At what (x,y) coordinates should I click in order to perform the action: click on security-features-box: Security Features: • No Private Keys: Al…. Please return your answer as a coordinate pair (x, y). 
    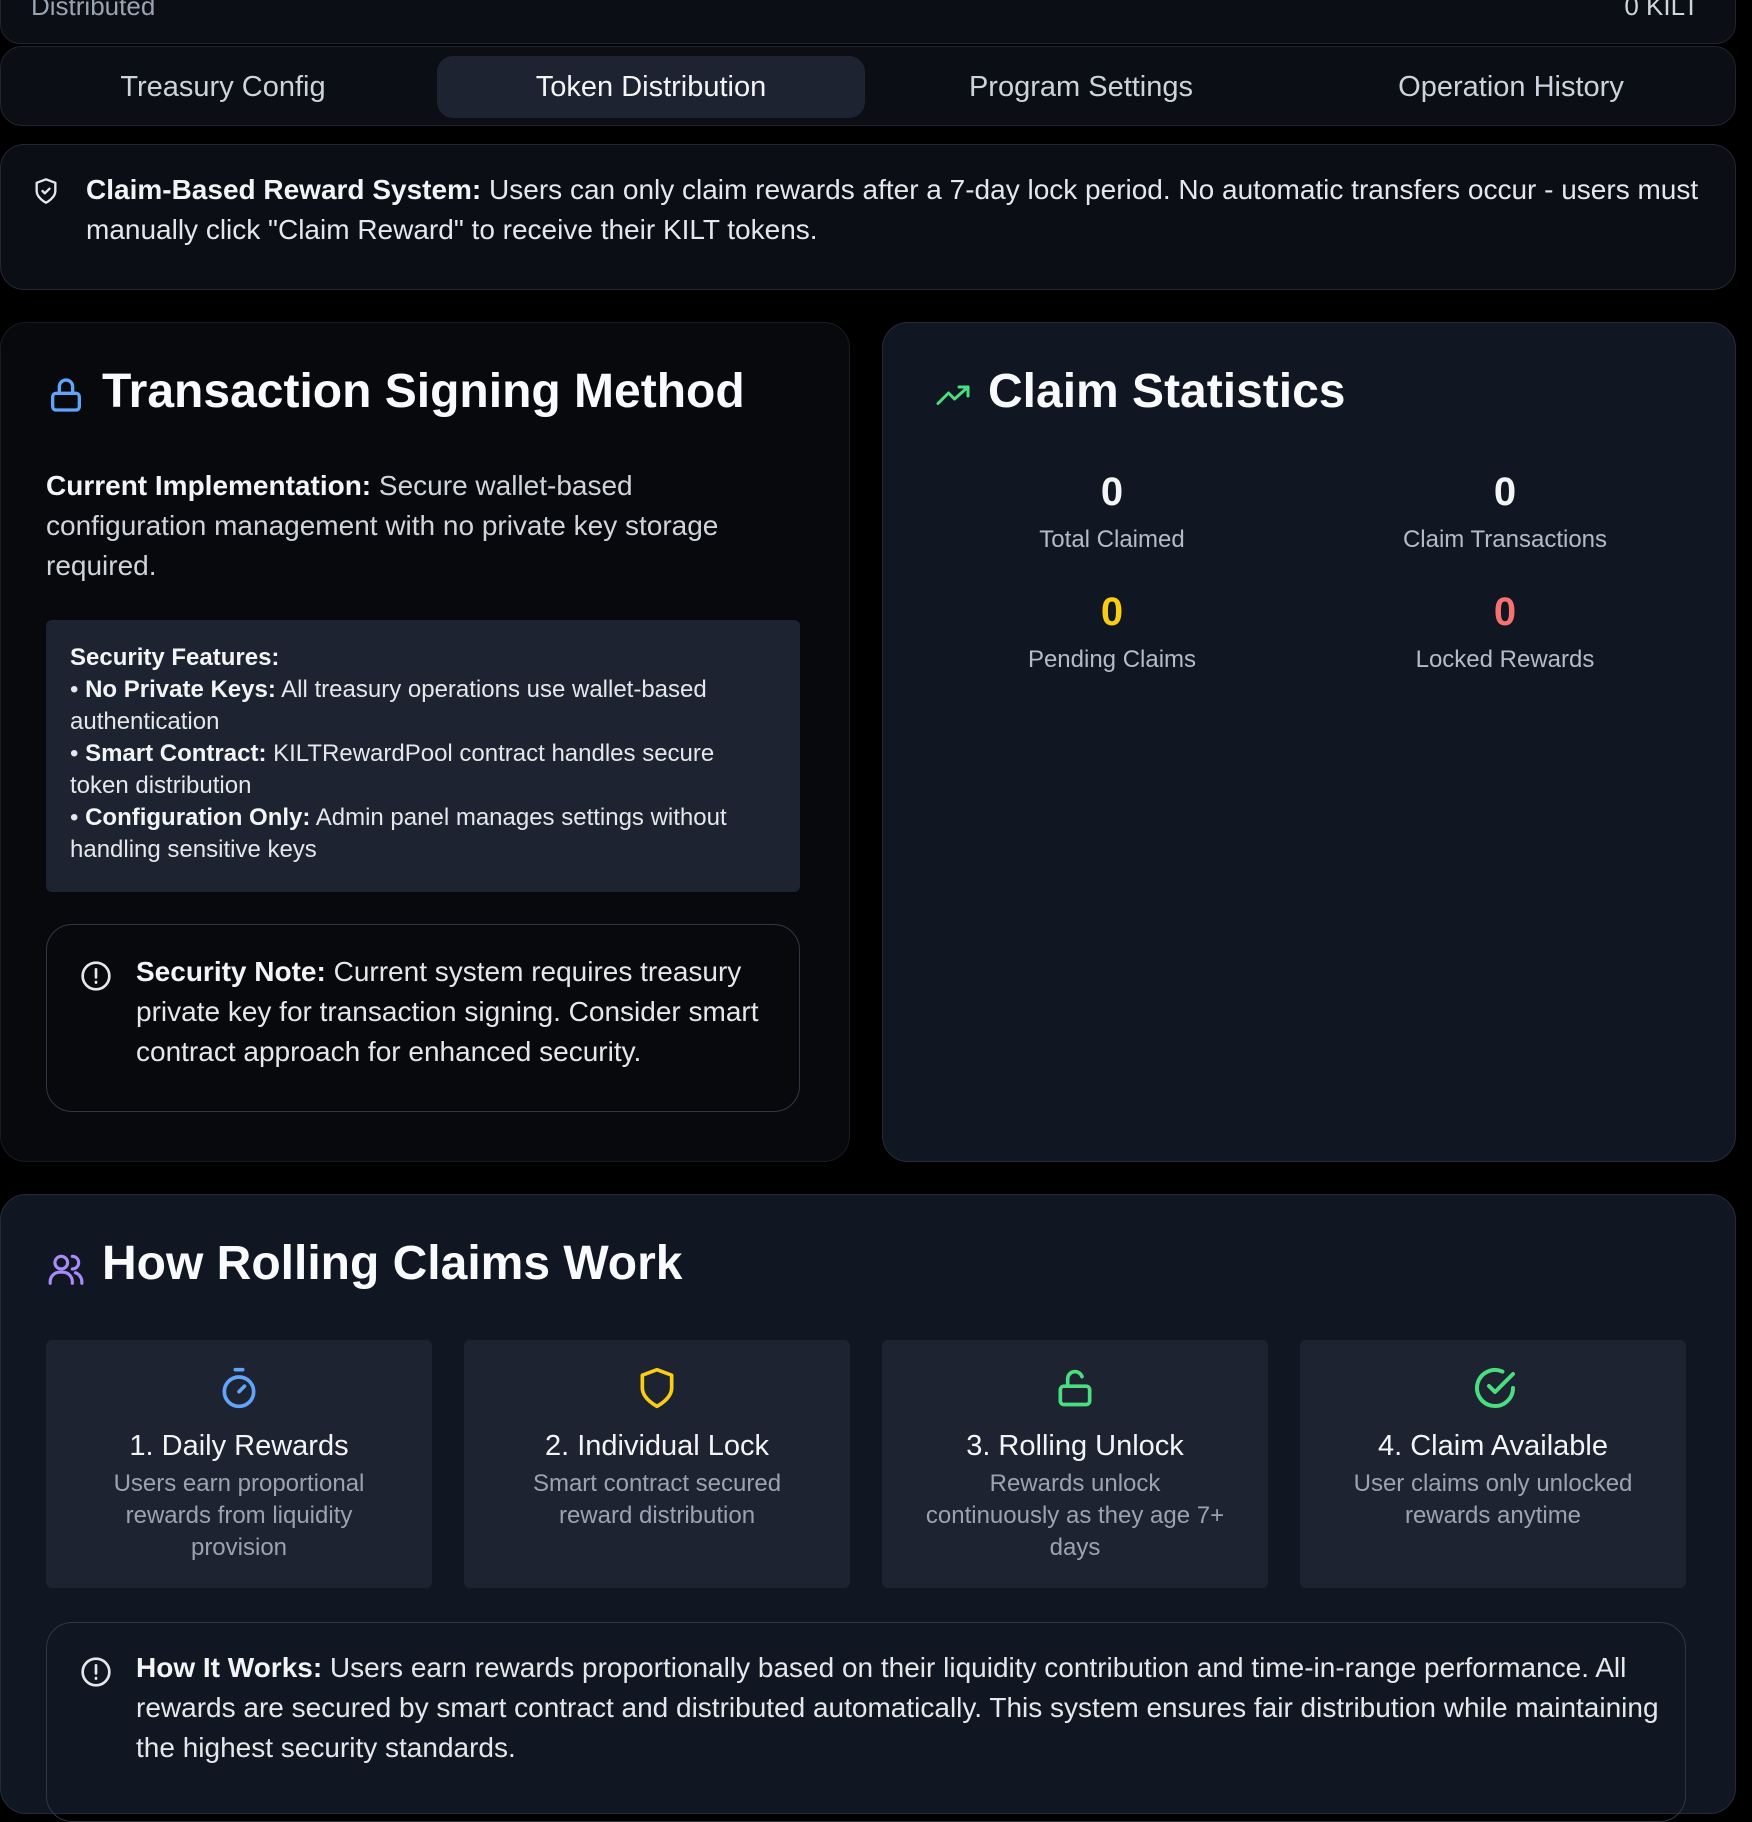
    Looking at the image, I should click on (423, 756).